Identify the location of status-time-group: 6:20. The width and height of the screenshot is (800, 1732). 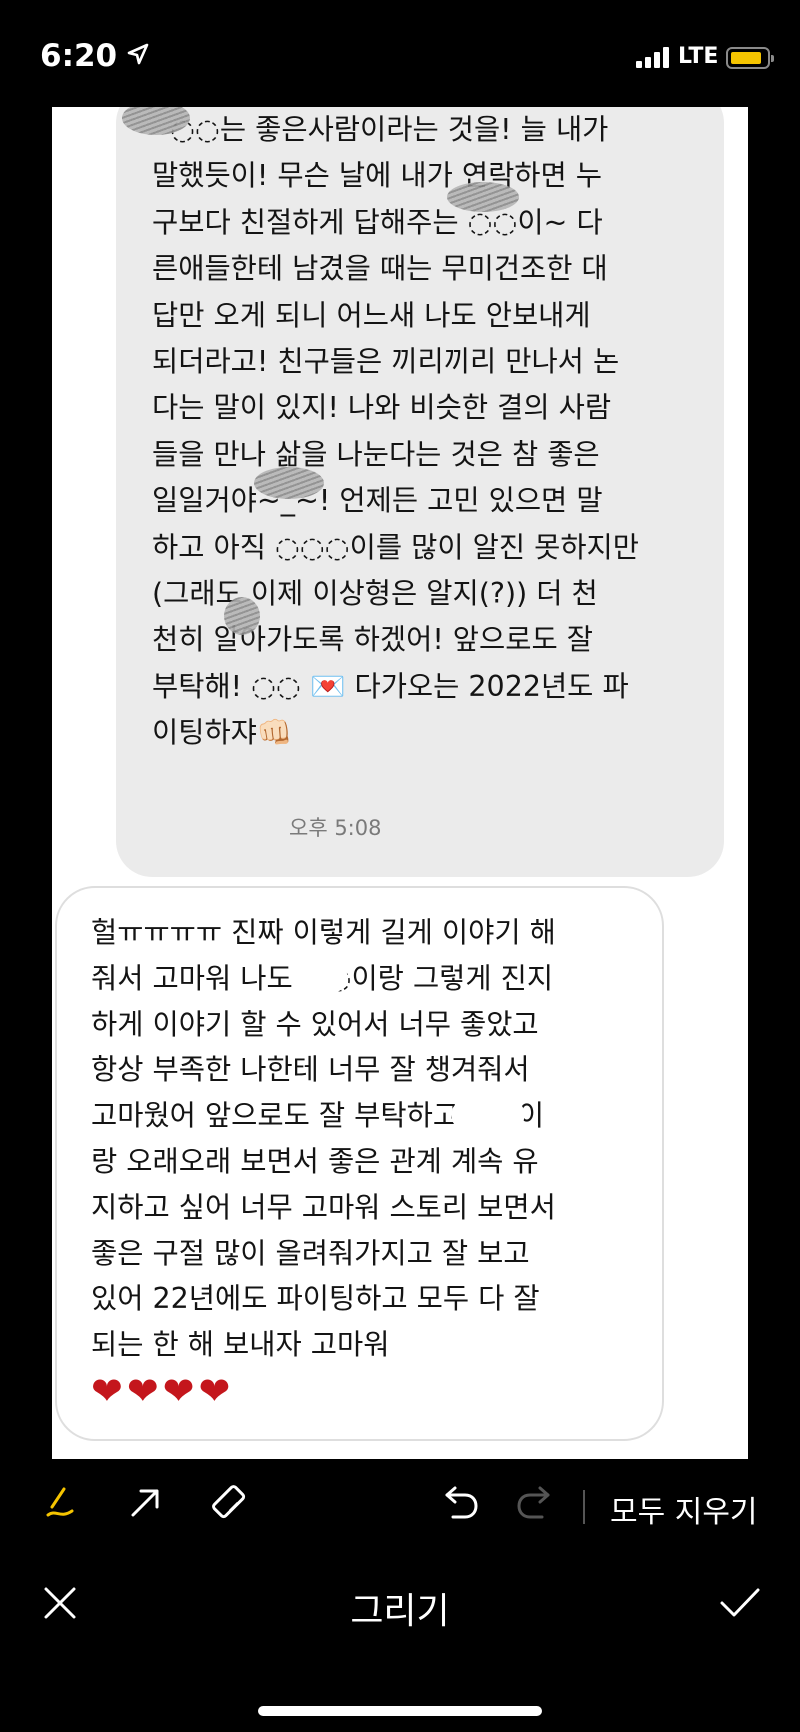
(94, 56).